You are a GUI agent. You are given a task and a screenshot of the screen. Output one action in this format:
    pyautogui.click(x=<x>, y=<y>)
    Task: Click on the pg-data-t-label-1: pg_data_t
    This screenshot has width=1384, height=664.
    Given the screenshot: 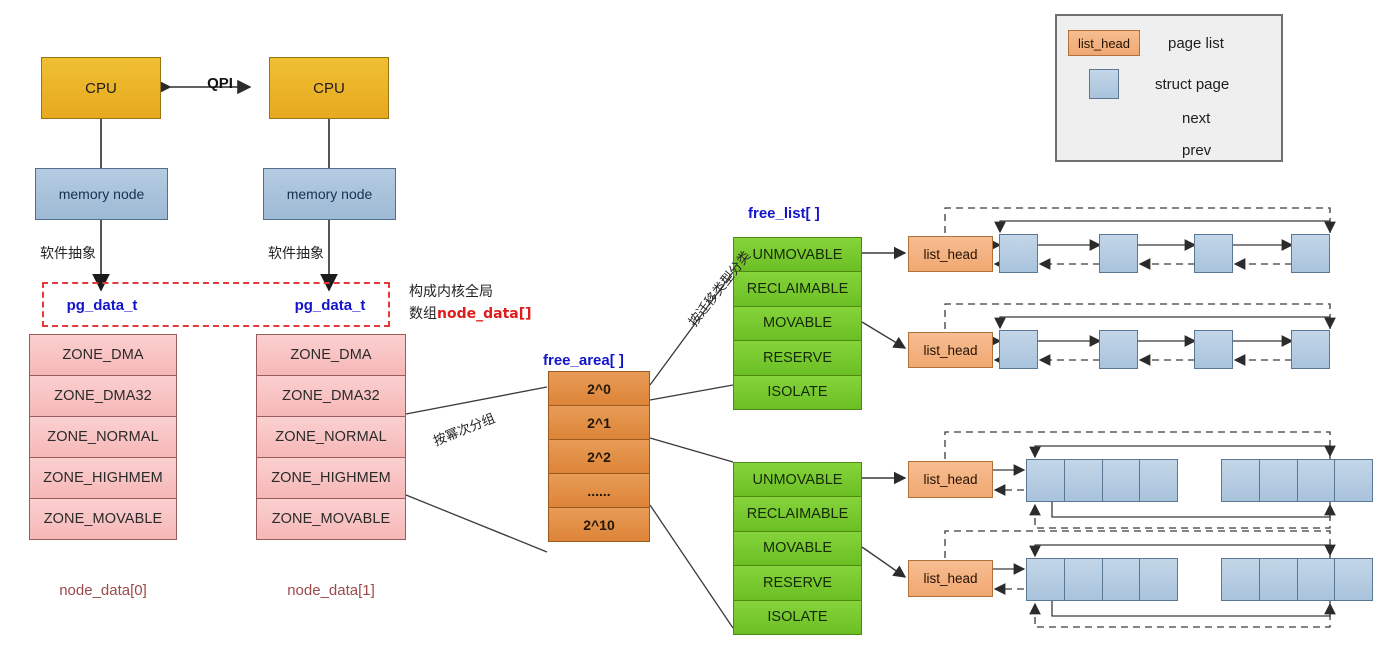 What is the action you would take?
    pyautogui.click(x=330, y=305)
    